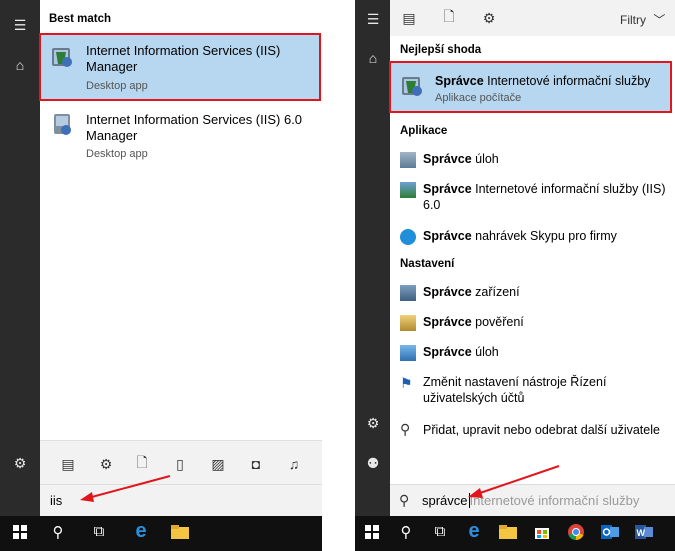 This screenshot has width=675, height=551. I want to click on result-title: Správce Internetové informační služby, so click(543, 81).